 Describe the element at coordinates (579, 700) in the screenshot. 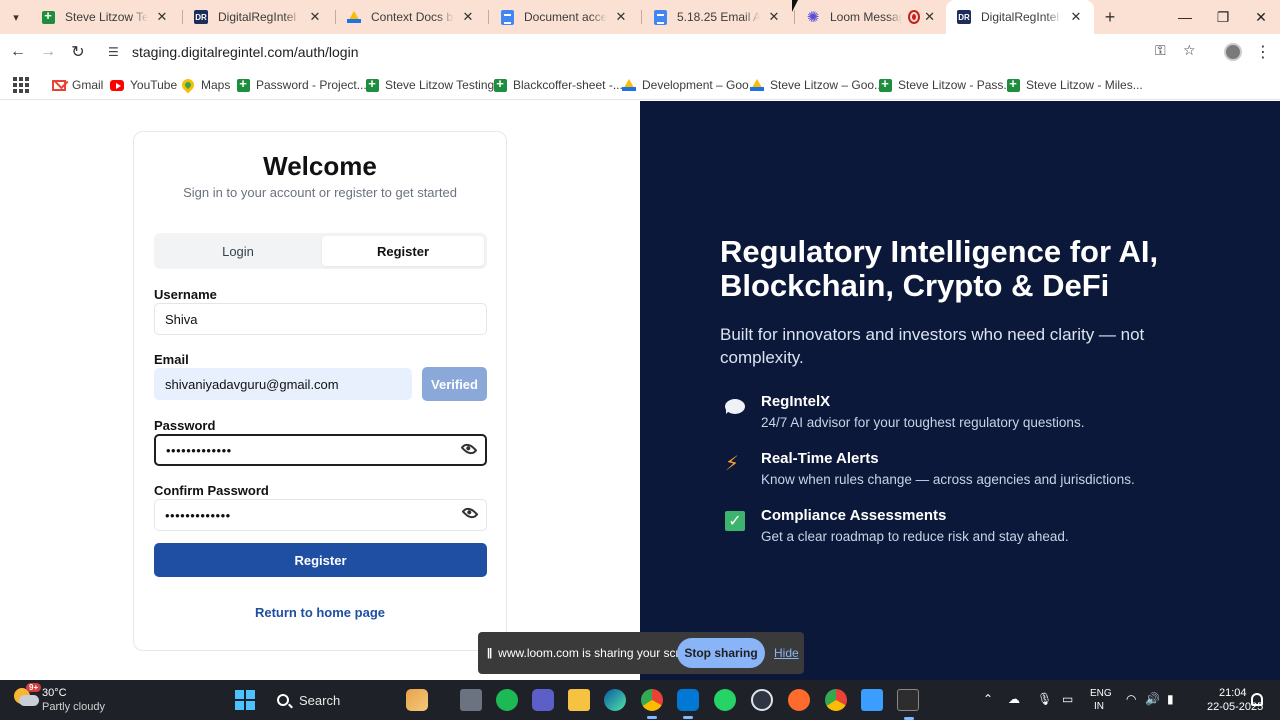

I see `file-explorer-icon` at that location.